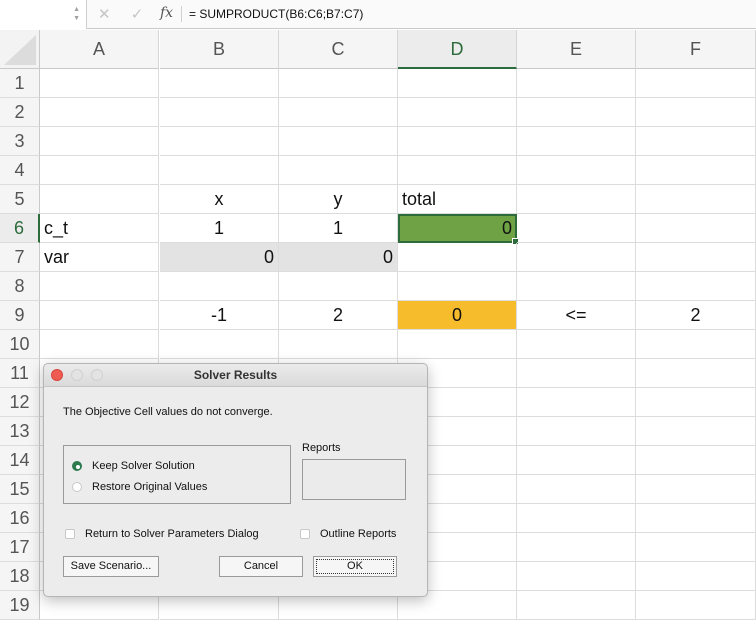 This screenshot has width=756, height=620. I want to click on cell-e8, so click(576, 286).